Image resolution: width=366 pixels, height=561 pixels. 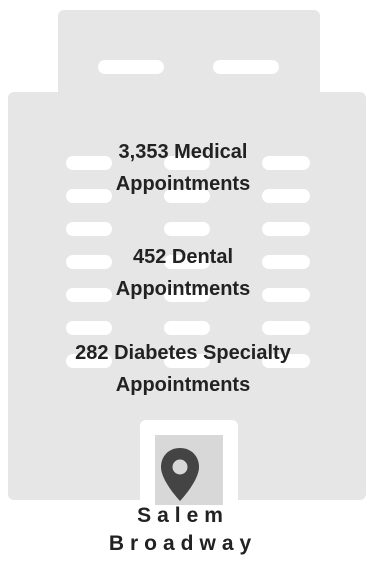 What do you see at coordinates (180, 474) in the screenshot?
I see `map-pin-icon` at bounding box center [180, 474].